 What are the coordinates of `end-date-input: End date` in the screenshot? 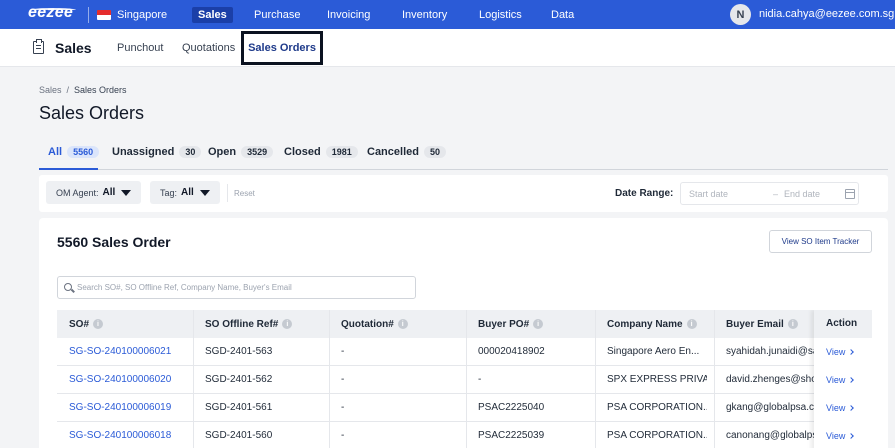 It's located at (802, 194).